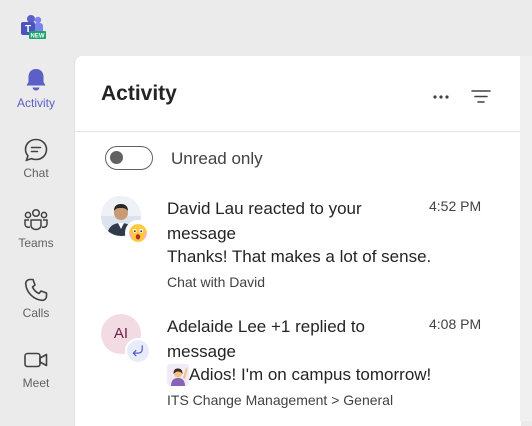 This screenshot has width=532, height=426. What do you see at coordinates (36, 219) in the screenshot?
I see `teams-icon` at bounding box center [36, 219].